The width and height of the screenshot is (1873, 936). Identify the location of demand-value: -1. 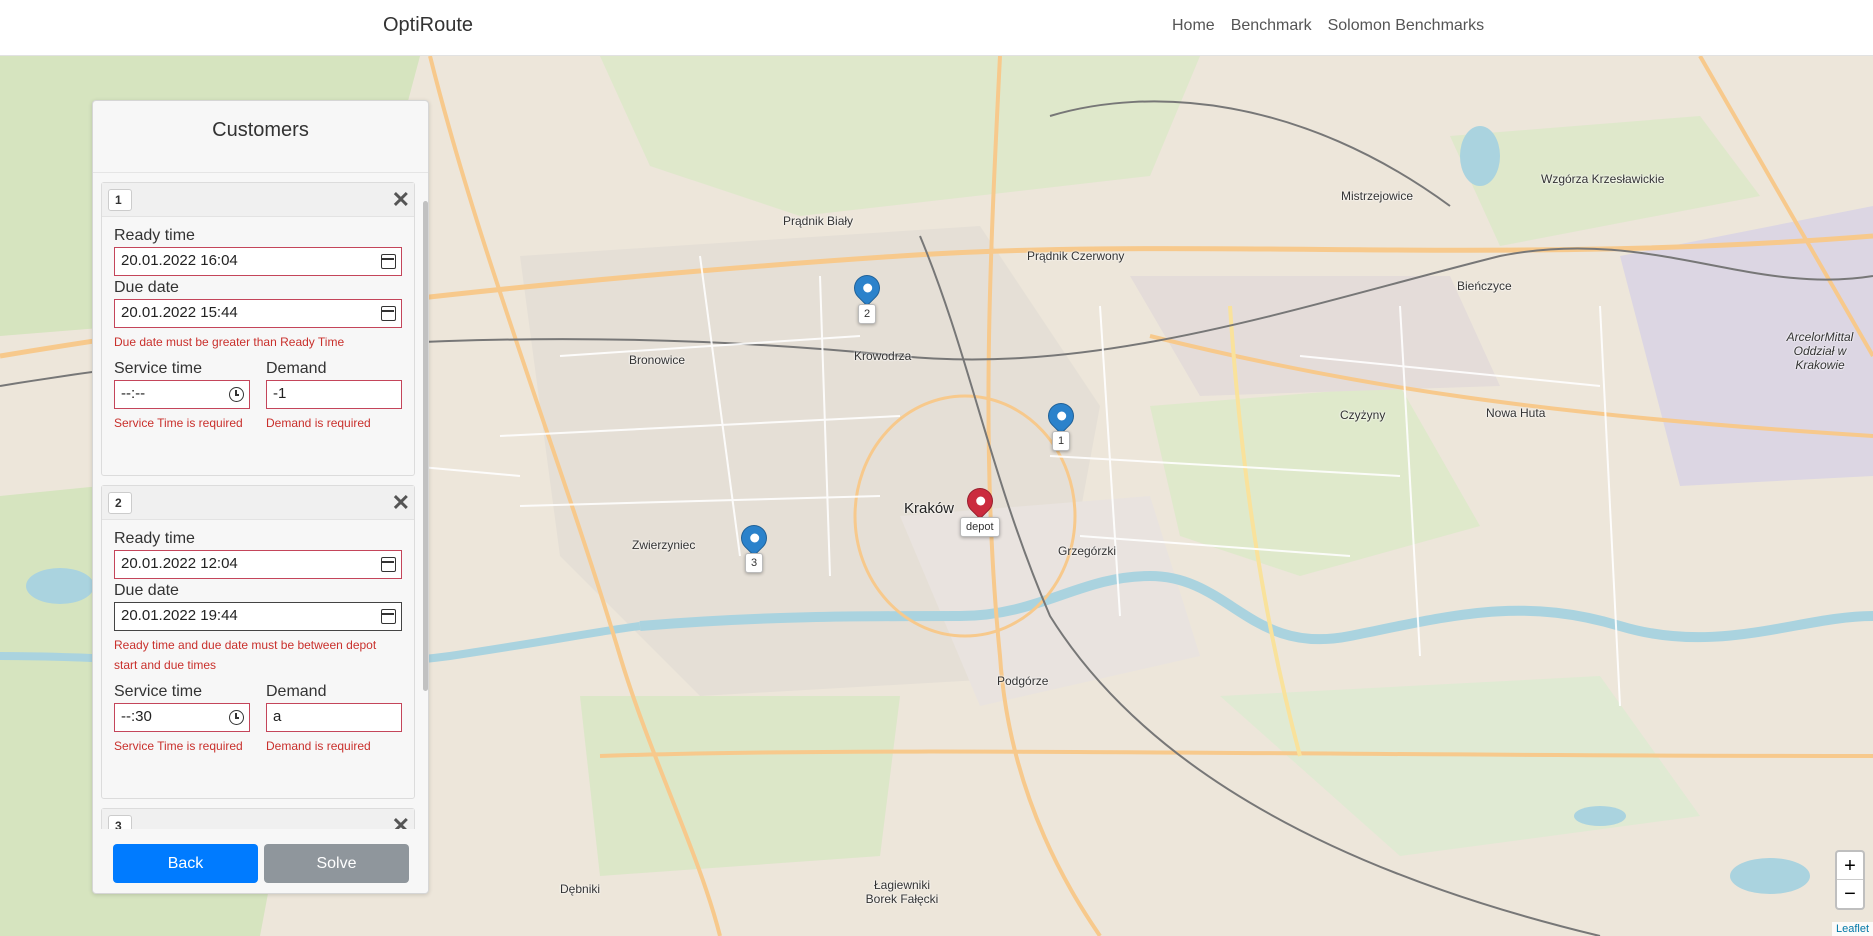
(280, 393).